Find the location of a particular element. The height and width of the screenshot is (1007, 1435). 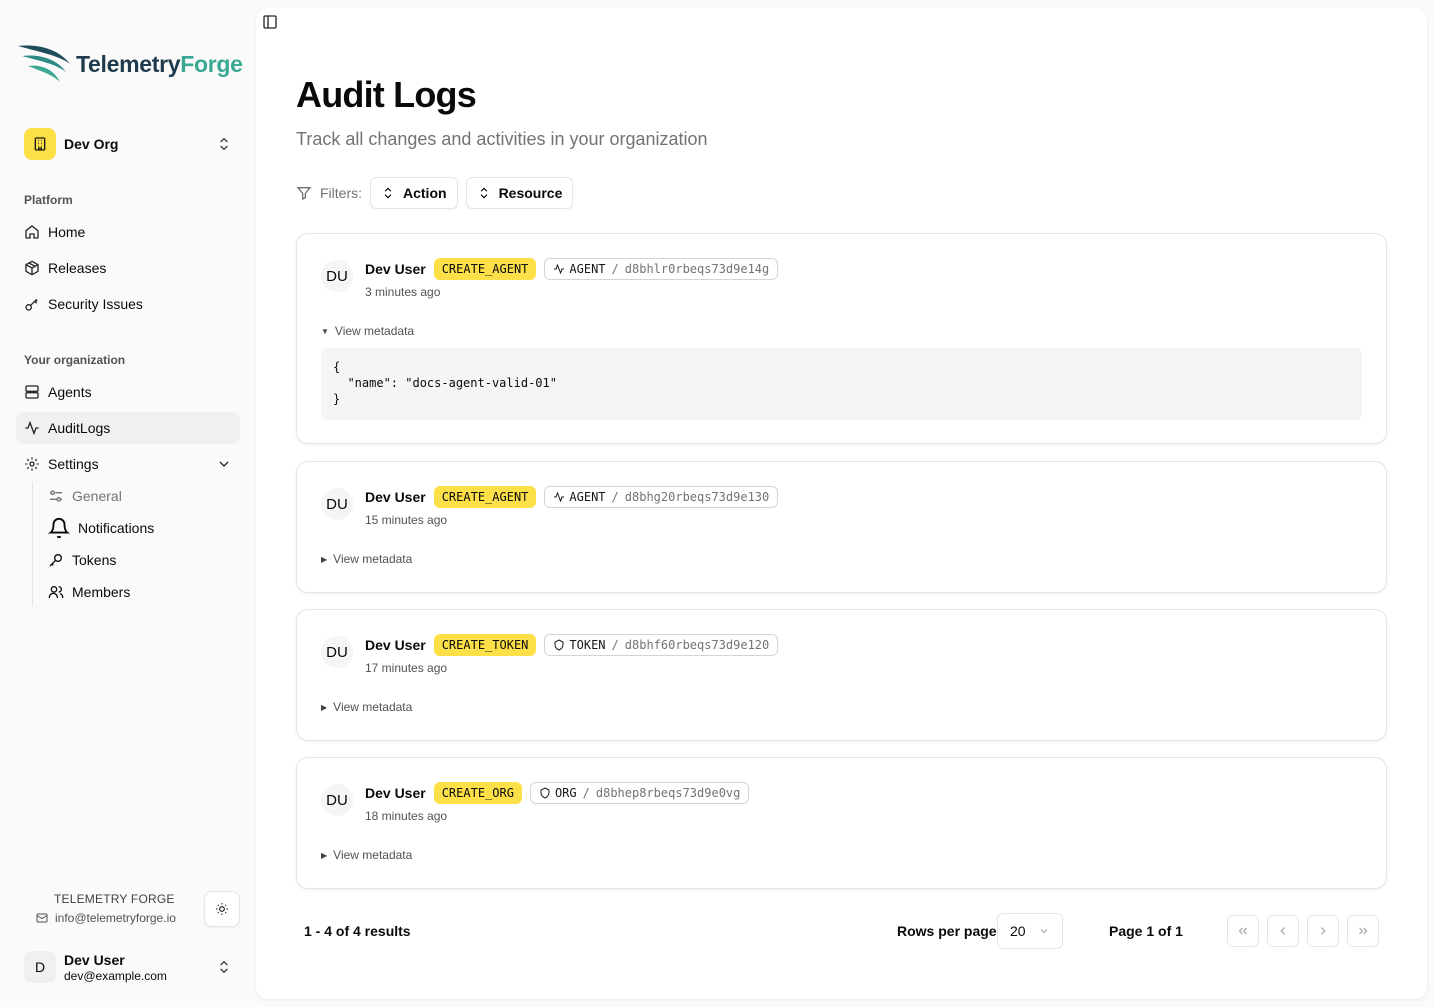

results-count: 1 - 4 of 4 results is located at coordinates (357, 931).